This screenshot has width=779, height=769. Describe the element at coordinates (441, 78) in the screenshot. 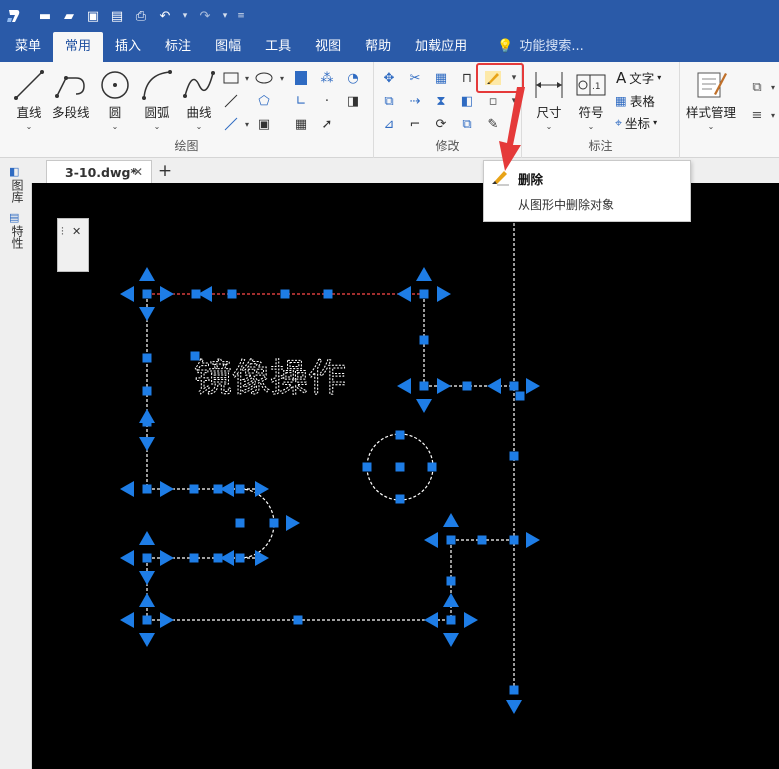

I see `array-icon: ▦` at that location.